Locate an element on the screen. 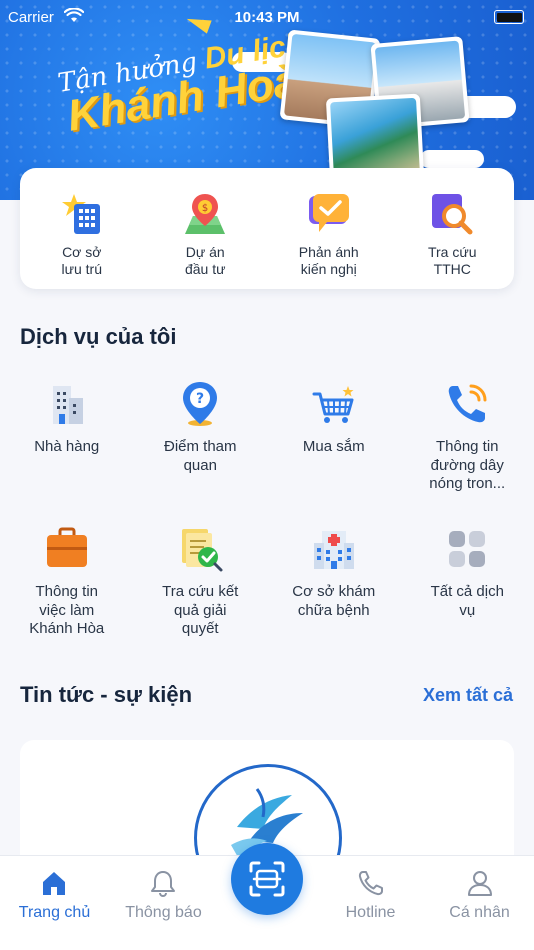 Image resolution: width=534 pixels, height=950 pixels. service-all: Tất cả dịch vụ is located at coordinates (467, 589).